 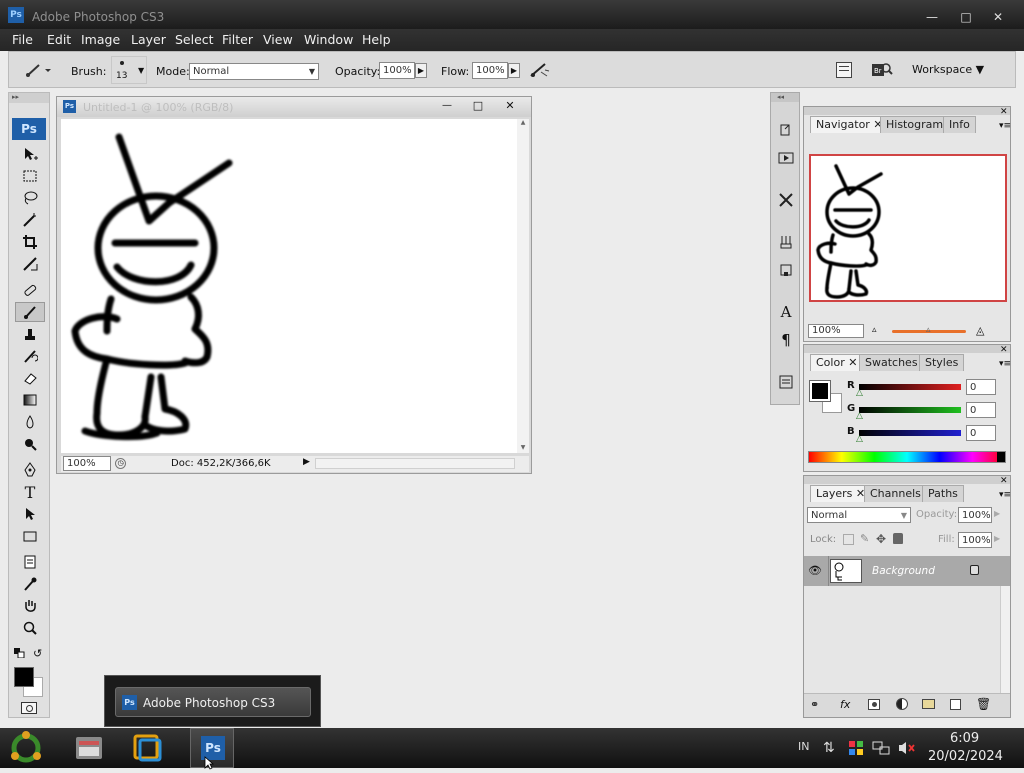 What do you see at coordinates (907, 457) in the screenshot?
I see `color-spectrum-bar` at bounding box center [907, 457].